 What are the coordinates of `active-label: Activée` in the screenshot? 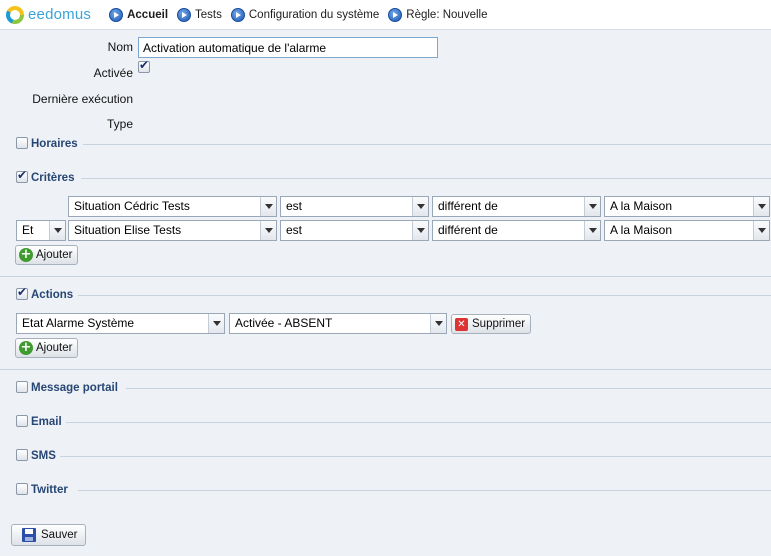 It's located at (113, 73).